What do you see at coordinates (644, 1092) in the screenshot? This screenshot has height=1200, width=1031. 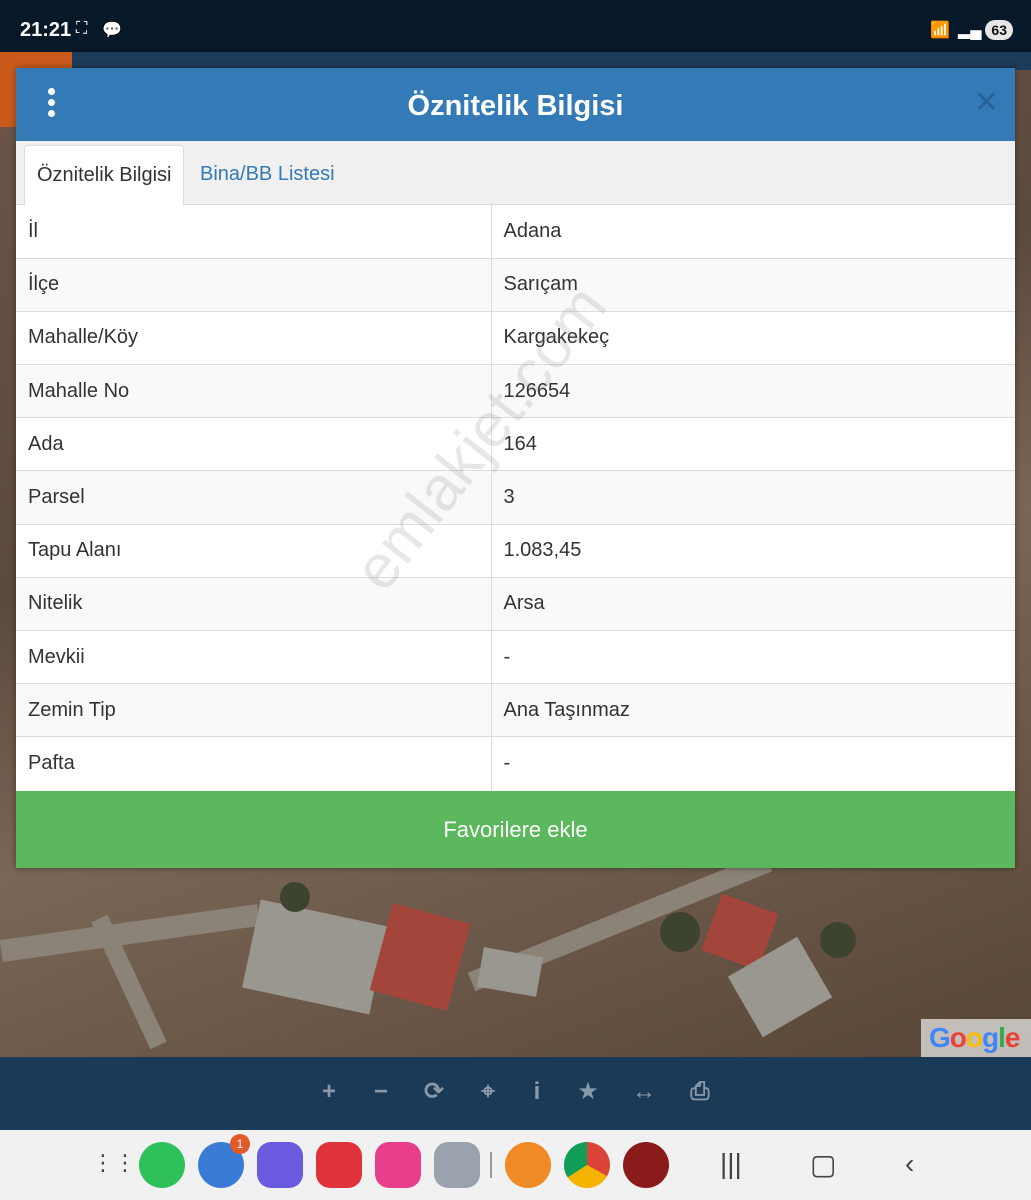 I see `measure-icon: ↔` at bounding box center [644, 1092].